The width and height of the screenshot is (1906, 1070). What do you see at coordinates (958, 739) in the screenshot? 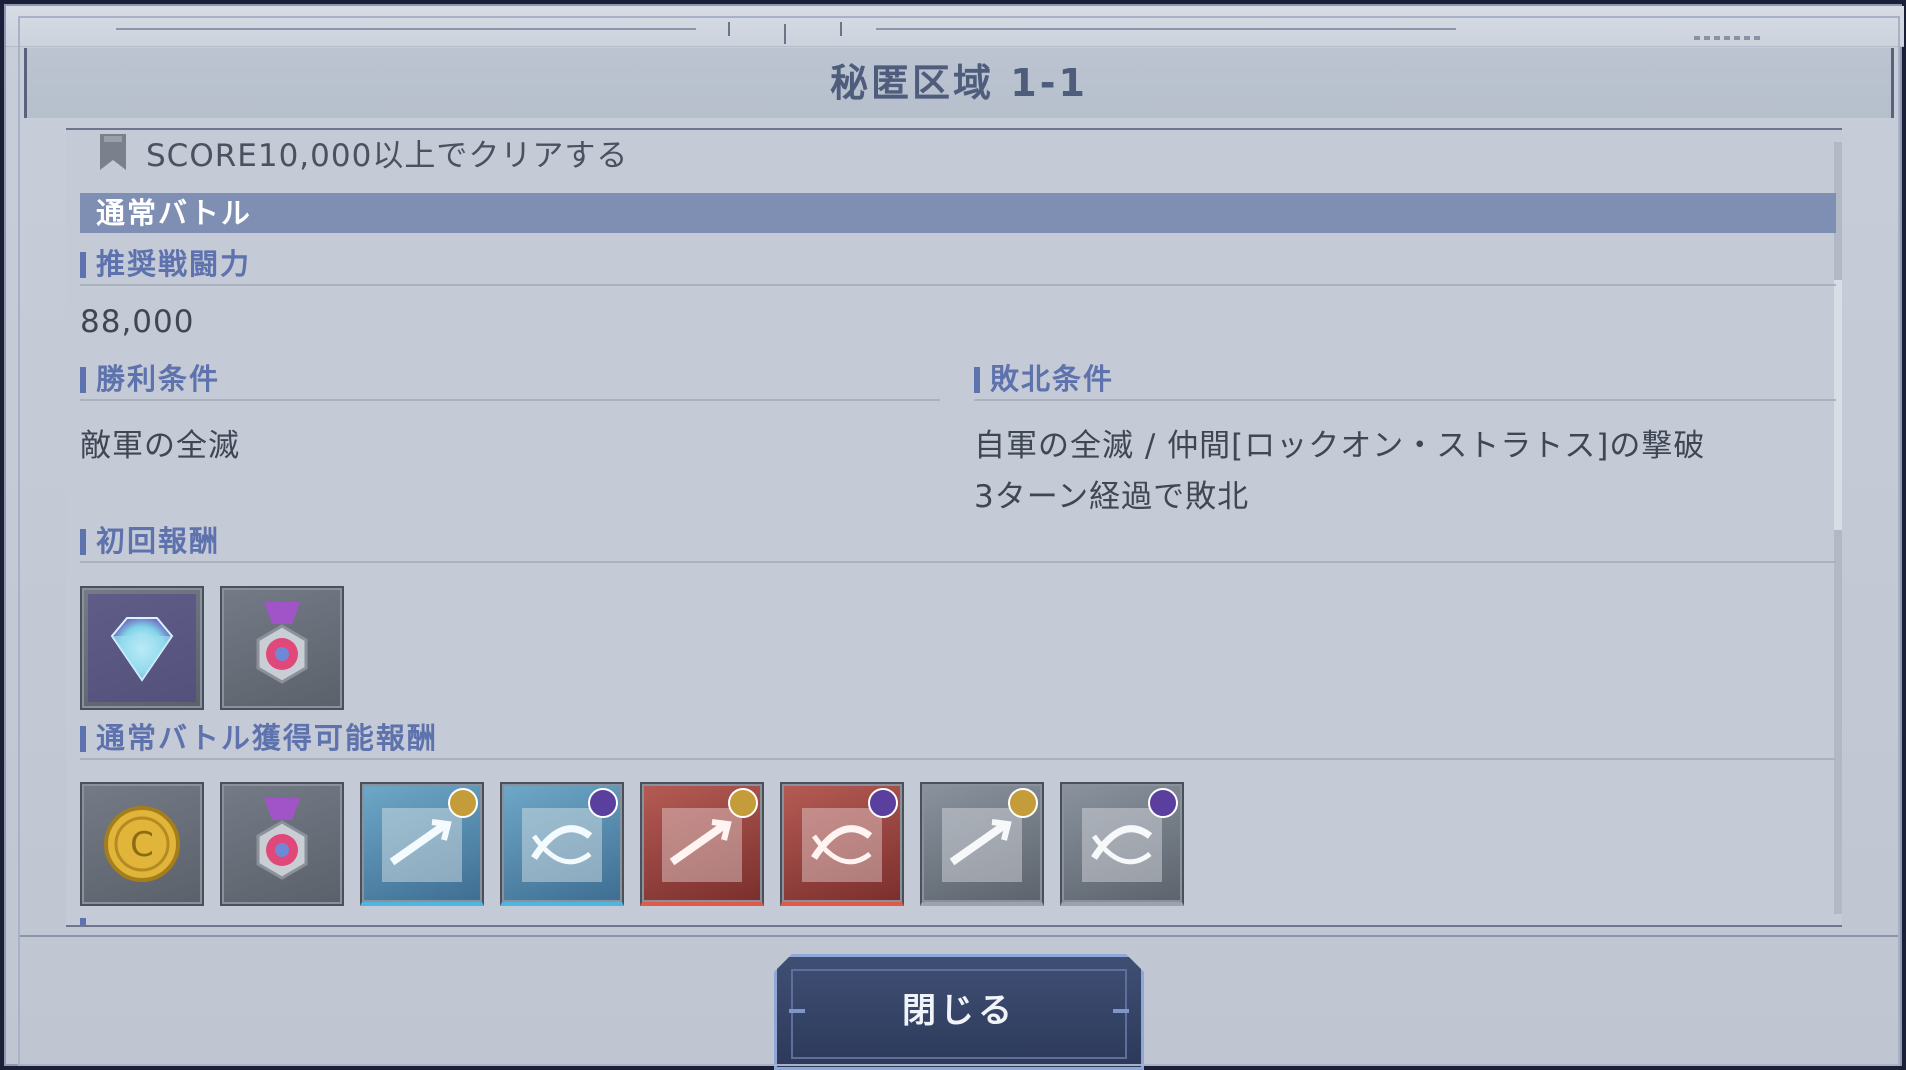
I see `normal-reward-heading: 通常バトル獲得可能報酬` at bounding box center [958, 739].